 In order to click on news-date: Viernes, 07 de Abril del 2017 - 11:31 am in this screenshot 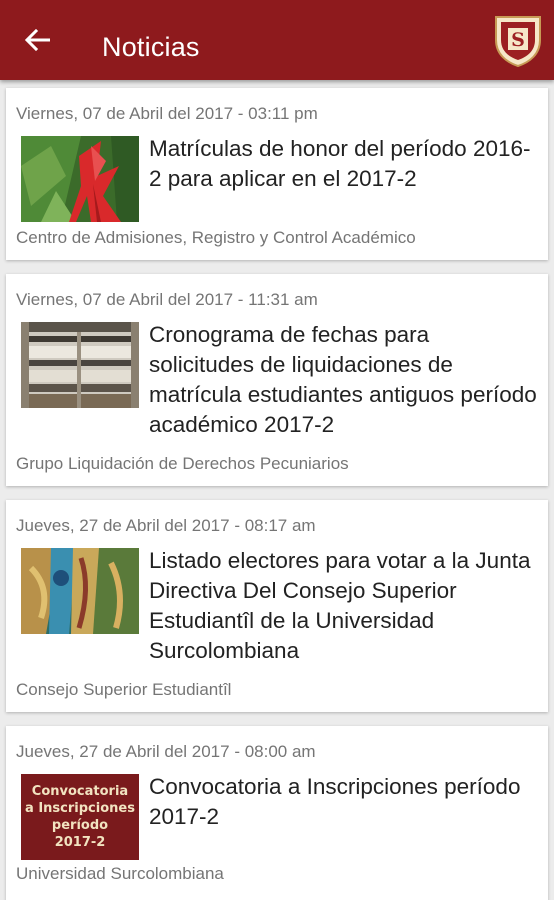, I will do `click(167, 299)`.